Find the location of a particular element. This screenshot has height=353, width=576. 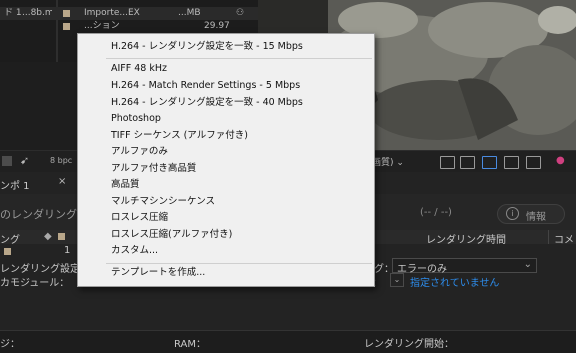

menu-item: TIFF シーケンス (アルファ付き) is located at coordinates (226, 136).